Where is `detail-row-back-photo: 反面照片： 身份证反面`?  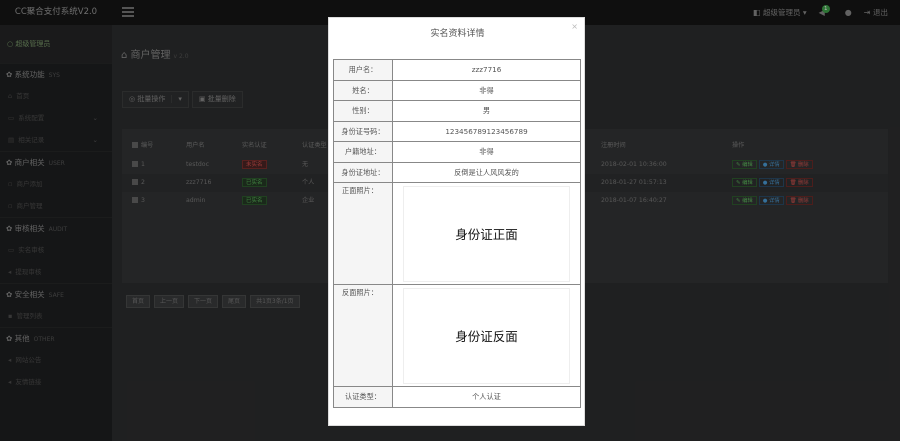 detail-row-back-photo: 反面照片： 身份证反面 is located at coordinates (457, 335).